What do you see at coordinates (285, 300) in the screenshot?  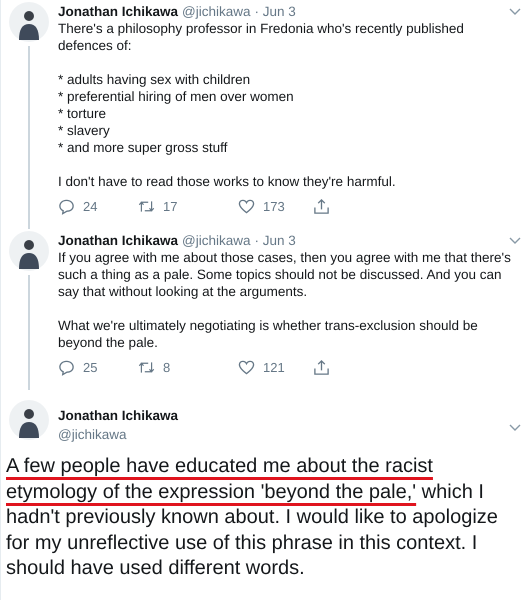 I see `tweet-text: If you agree with me about those cases, then you agree with me that there's such a thing as a pale. Some topics should not be discussed. And you can say that without looking at the arguments. What we're ultimately negotiating is whether trans-exclusion should be beyond the pale.` at bounding box center [285, 300].